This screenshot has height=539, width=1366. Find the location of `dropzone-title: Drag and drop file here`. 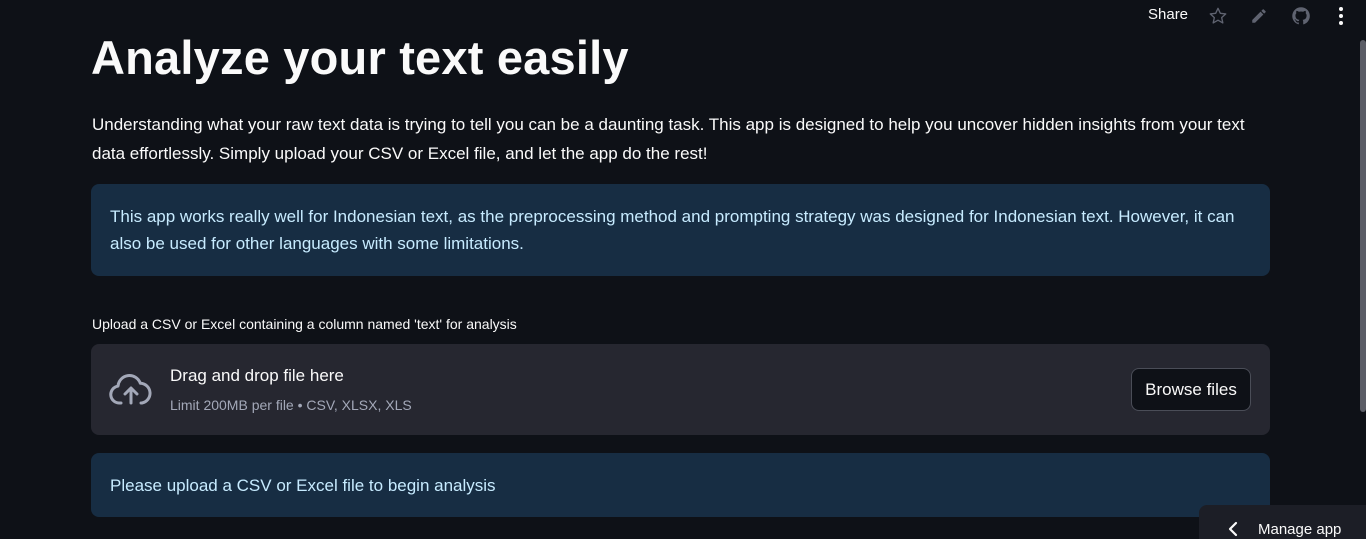

dropzone-title: Drag and drop file here is located at coordinates (257, 375).